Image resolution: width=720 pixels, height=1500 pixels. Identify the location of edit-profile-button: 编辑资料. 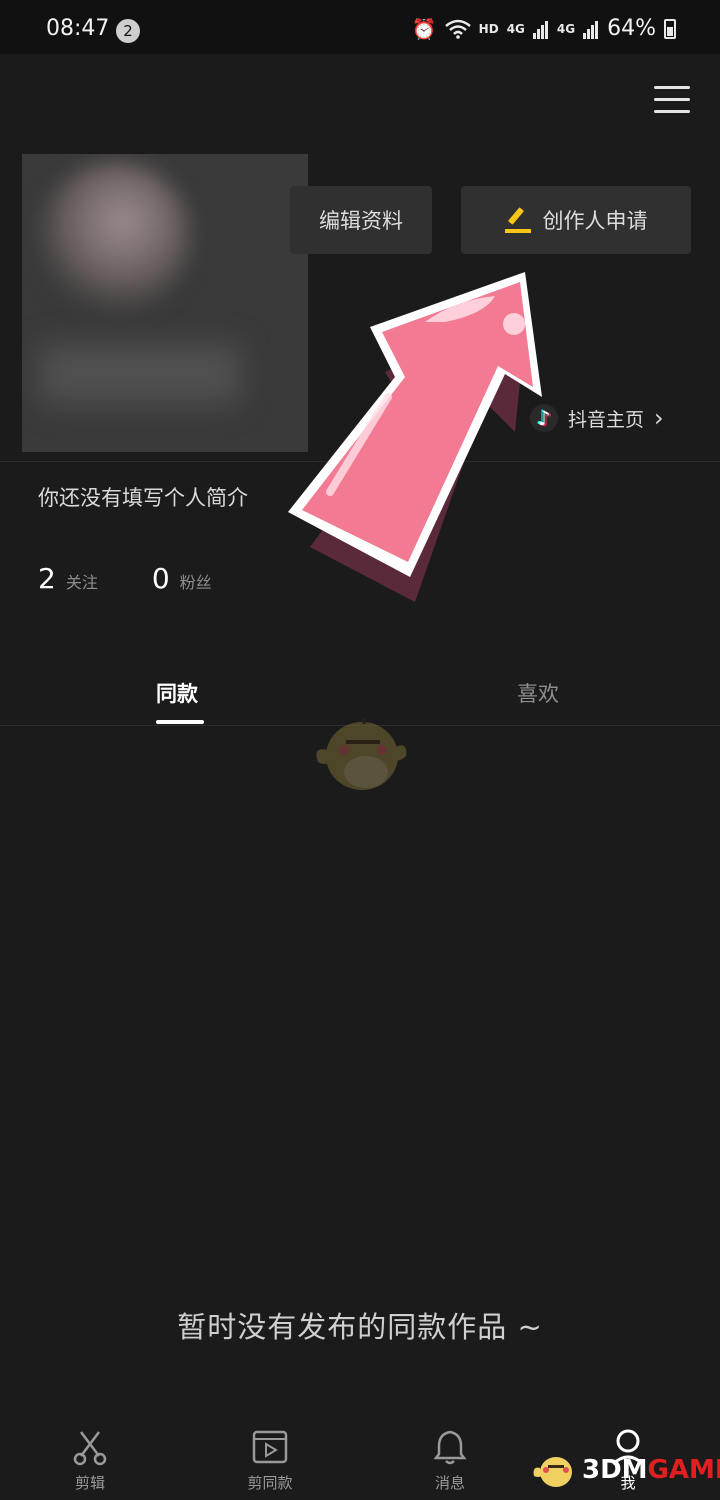
(361, 220).